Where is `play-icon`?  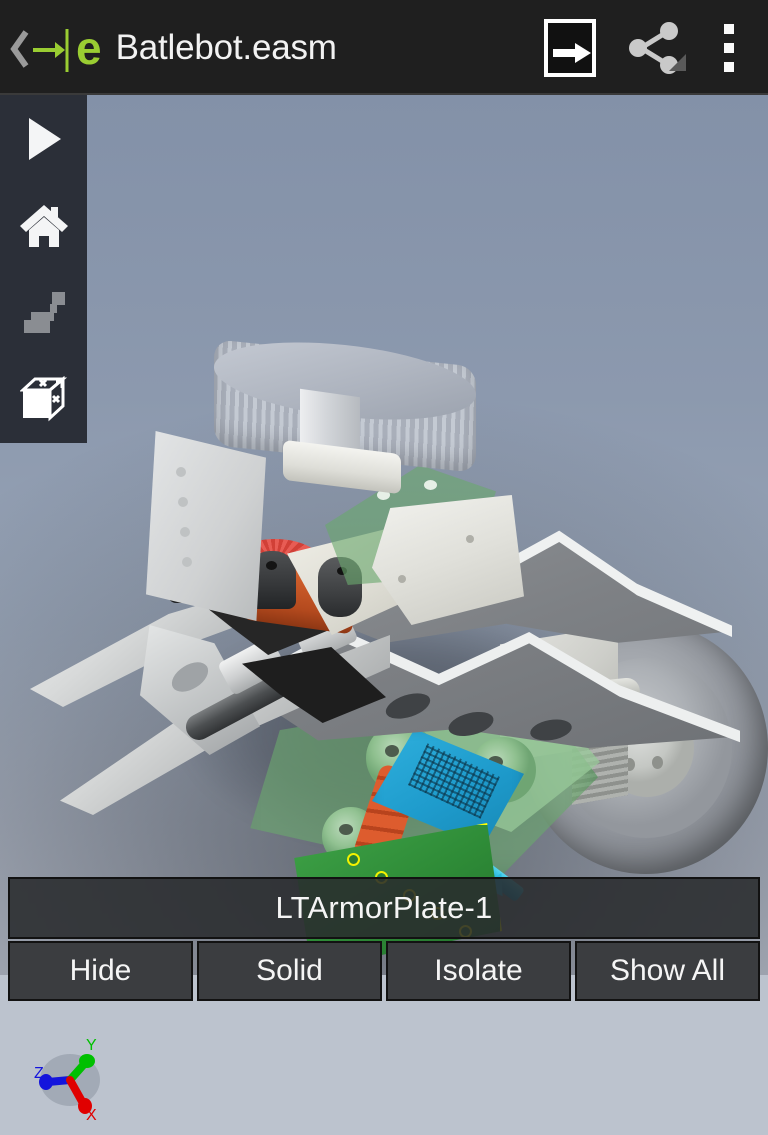
play-icon is located at coordinates (44, 139).